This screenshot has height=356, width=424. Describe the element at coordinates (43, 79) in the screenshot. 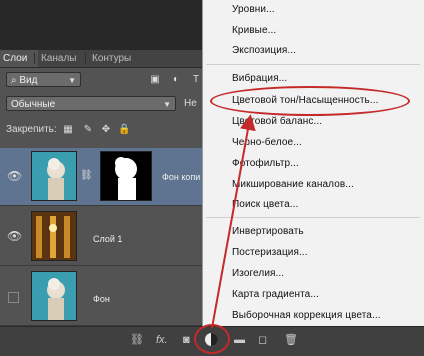

I see `layer-filter-dropdown: ⌕ Вид ▼` at that location.